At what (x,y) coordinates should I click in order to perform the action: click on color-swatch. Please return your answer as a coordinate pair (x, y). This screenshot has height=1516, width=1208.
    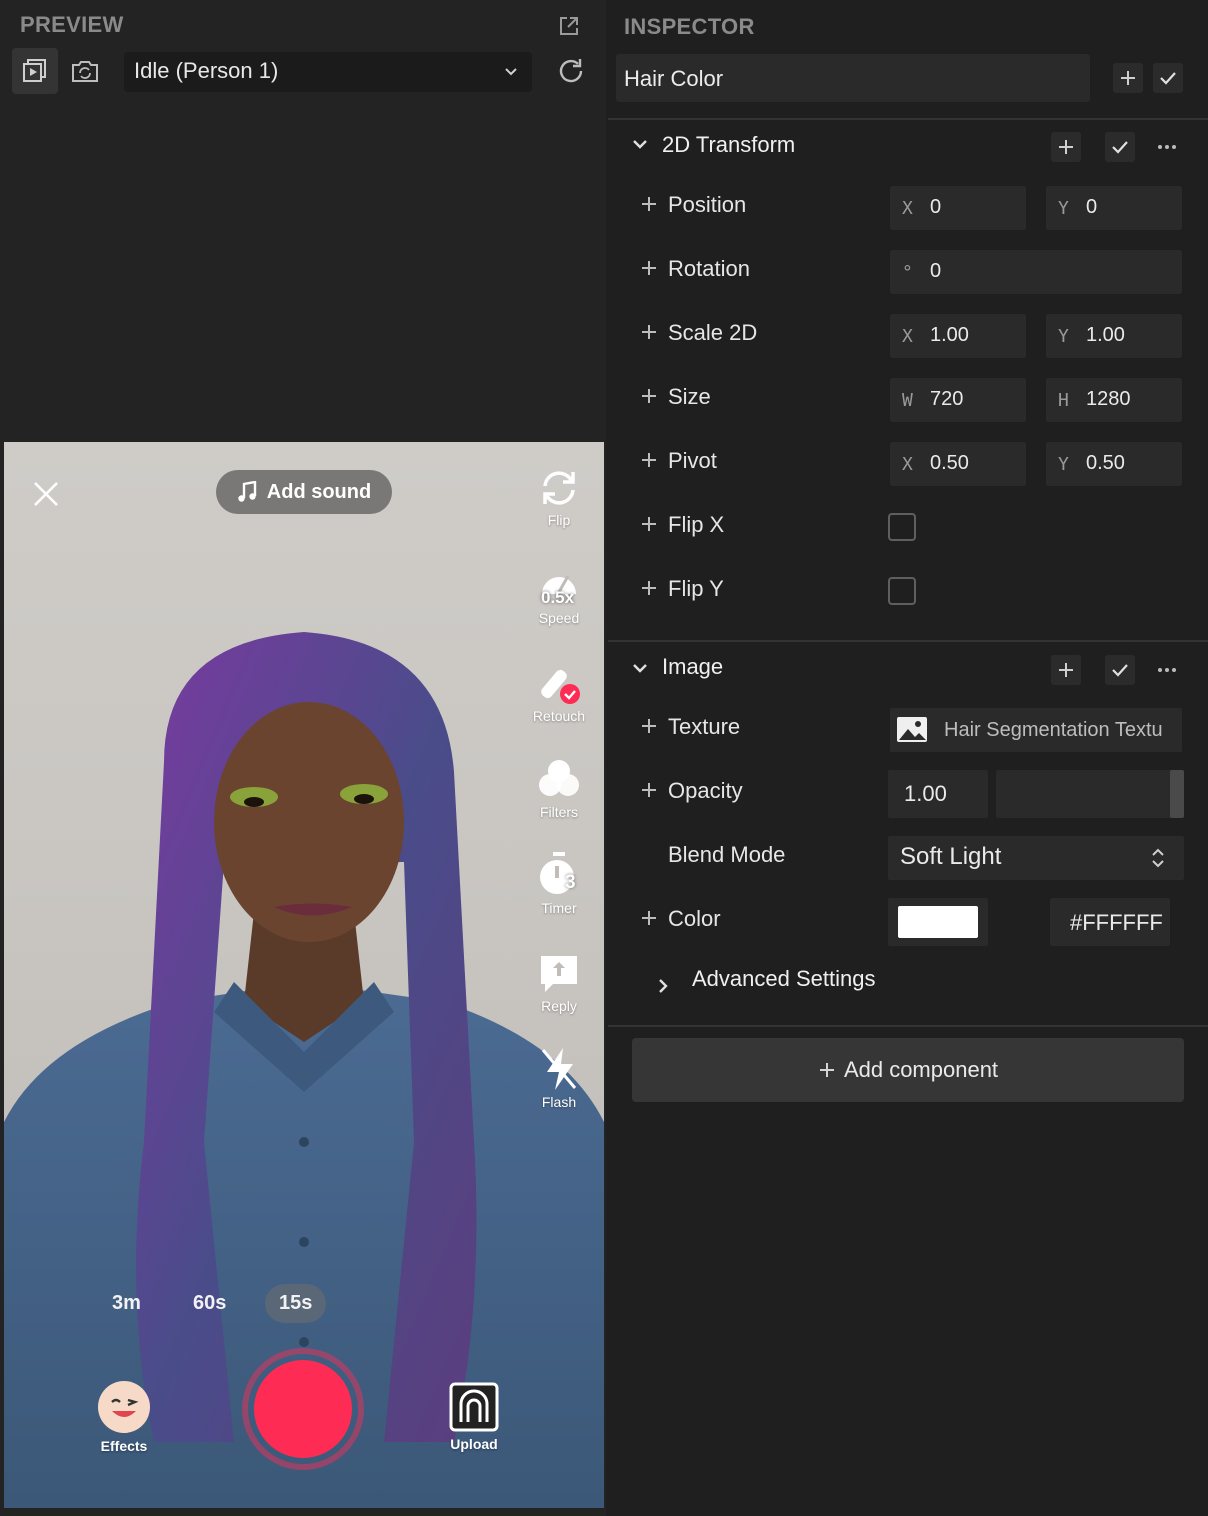
    Looking at the image, I should click on (938, 922).